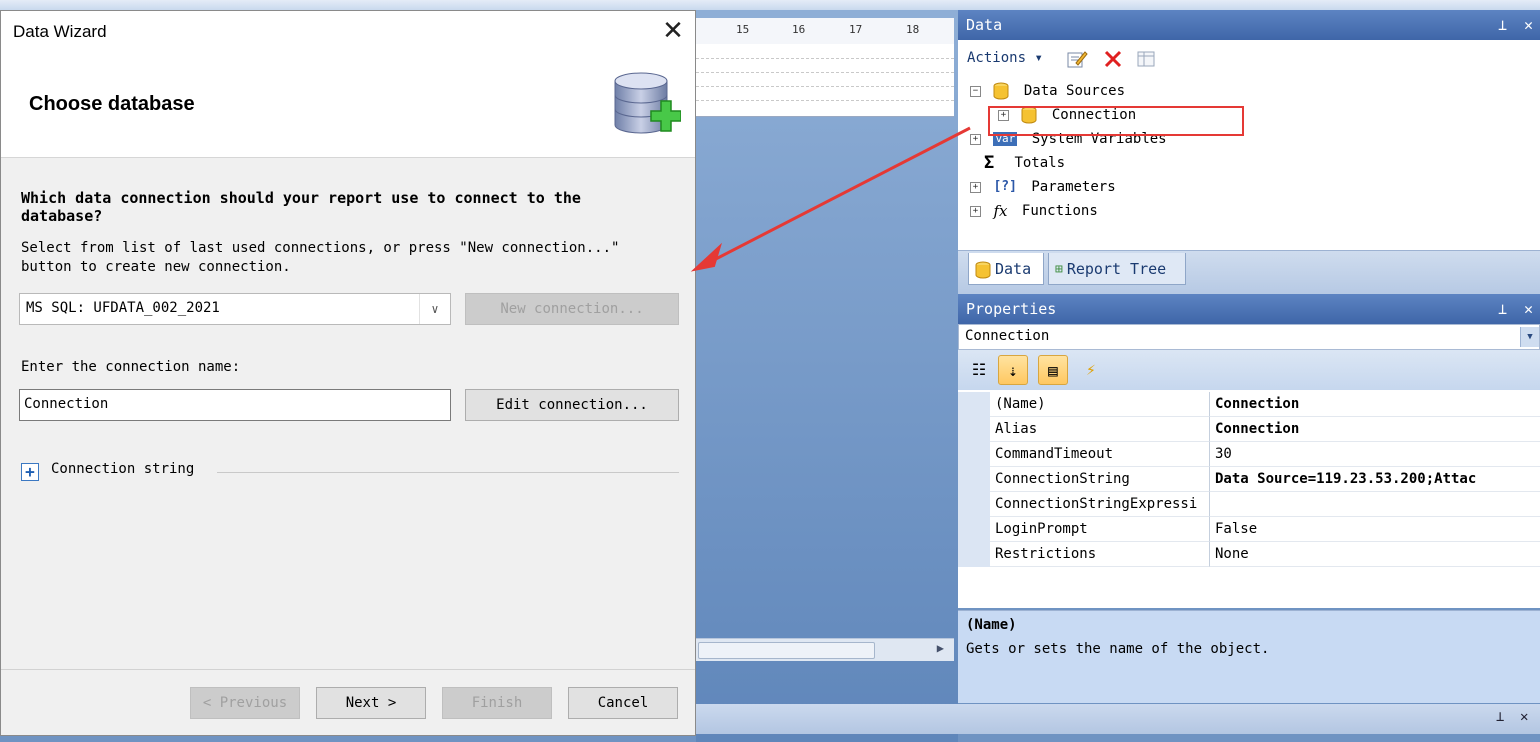  Describe the element at coordinates (371, 703) in the screenshot. I see `next-button: Next >` at that location.